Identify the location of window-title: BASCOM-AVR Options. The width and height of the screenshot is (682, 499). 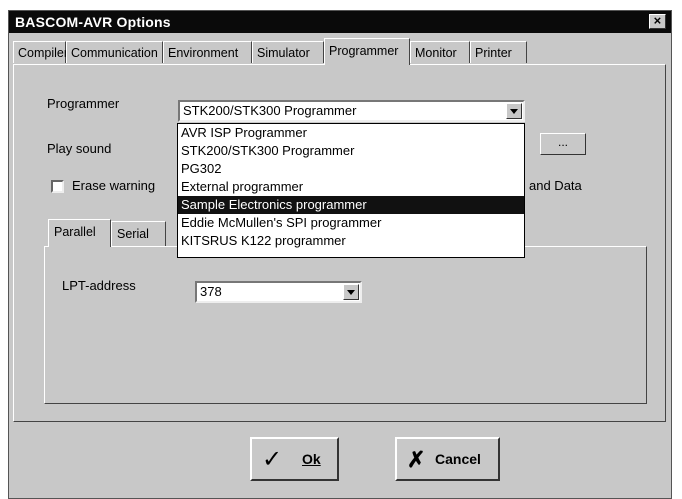
(93, 22).